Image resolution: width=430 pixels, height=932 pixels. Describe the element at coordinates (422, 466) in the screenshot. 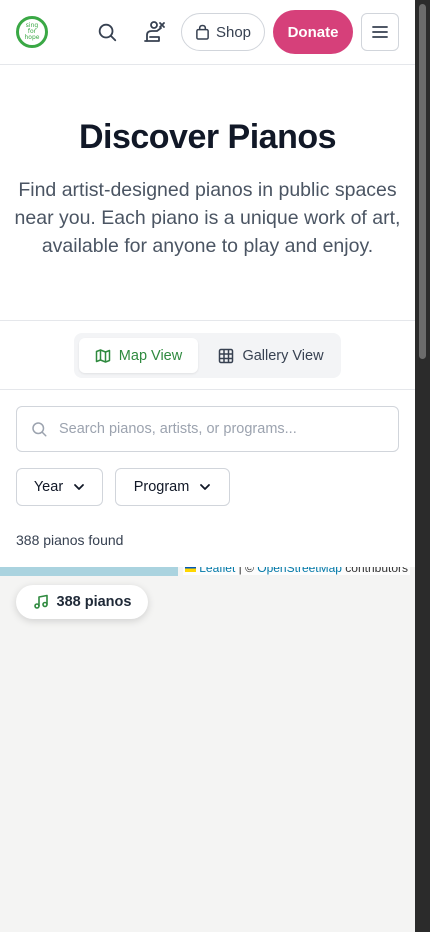

I see `page-scrollbar` at that location.